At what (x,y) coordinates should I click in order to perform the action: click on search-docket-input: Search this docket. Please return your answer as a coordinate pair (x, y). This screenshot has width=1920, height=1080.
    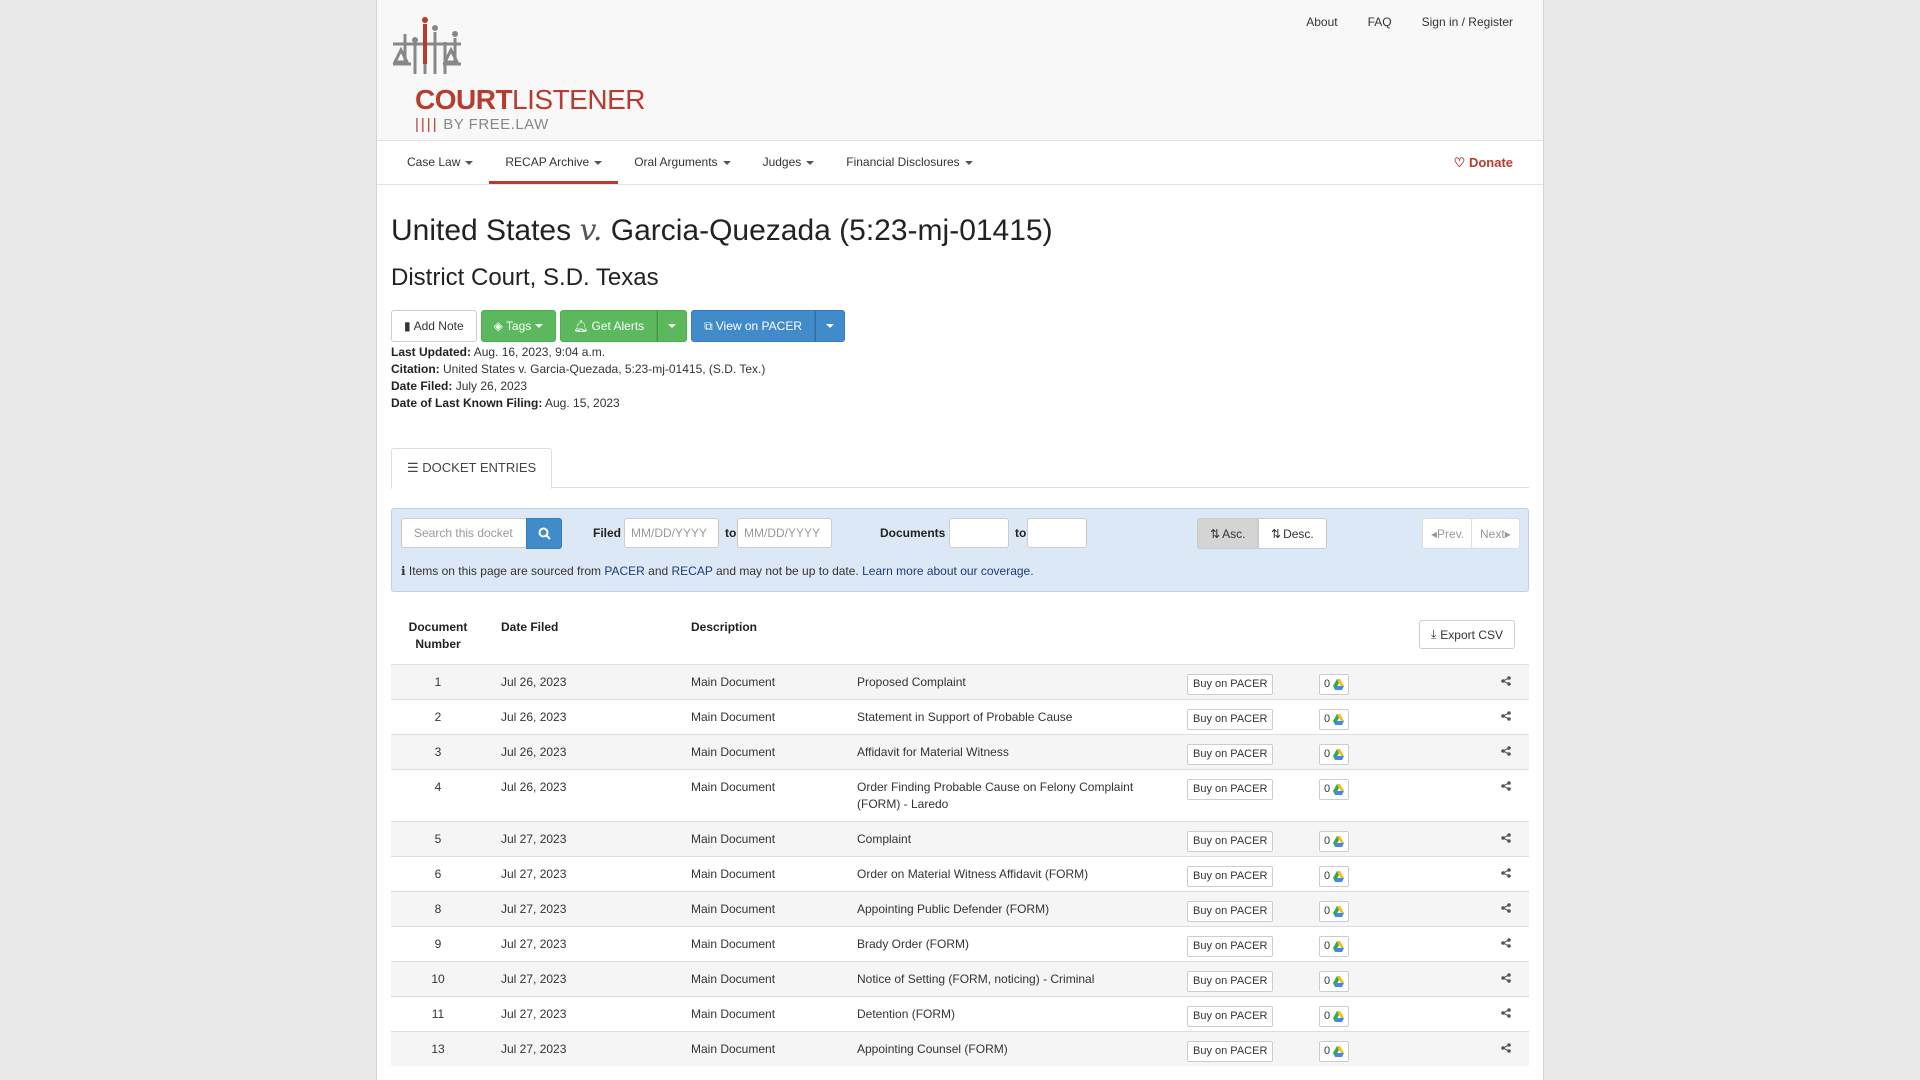
    Looking at the image, I should click on (464, 533).